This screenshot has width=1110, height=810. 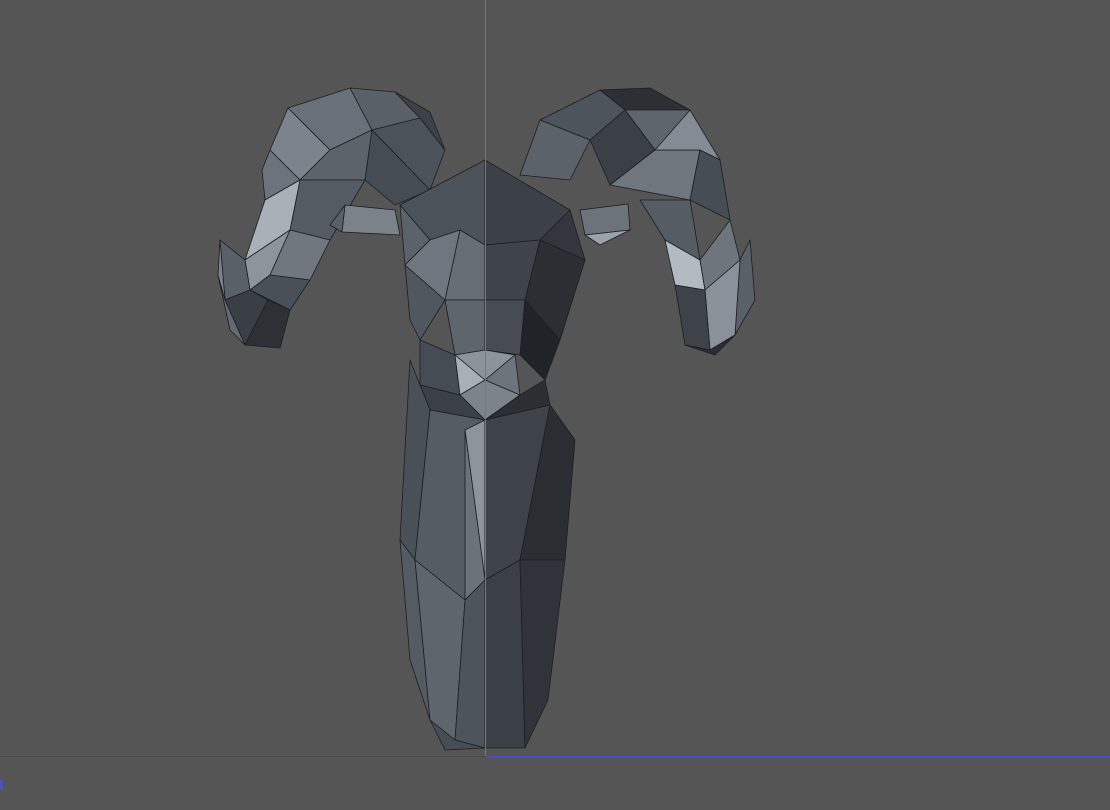 I want to click on x-axis-line, so click(x=798, y=756).